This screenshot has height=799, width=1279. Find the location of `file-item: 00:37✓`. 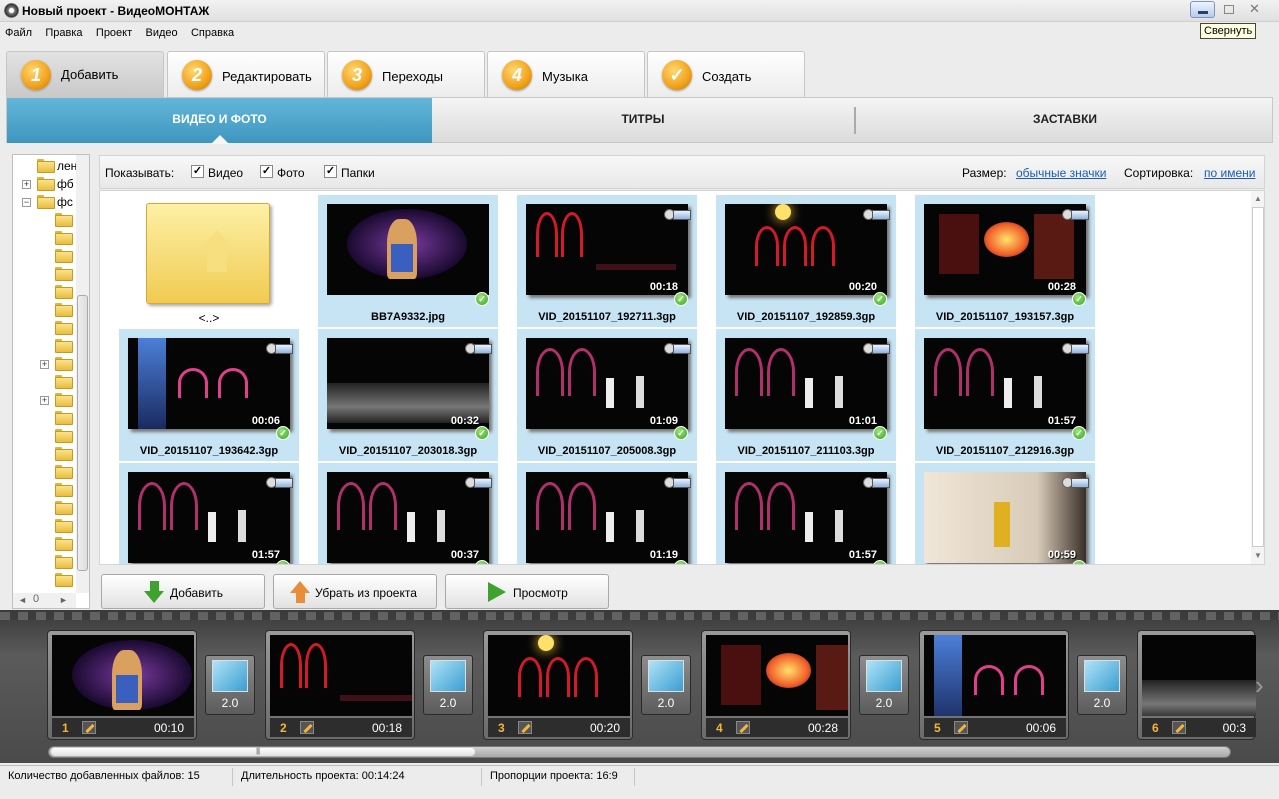

file-item: 00:37✓ is located at coordinates (408, 513).